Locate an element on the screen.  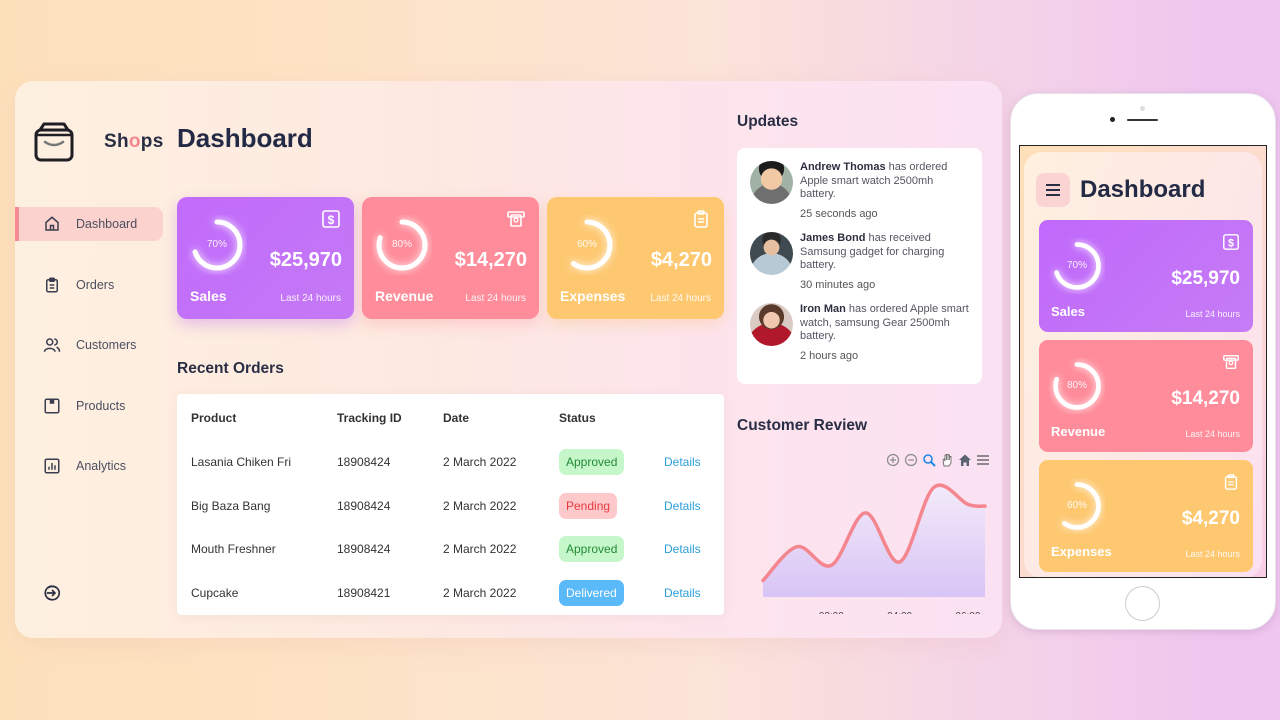
mobile-sales-card: 70% $ $25,970 Sales Last 24 hours is located at coordinates (1146, 276).